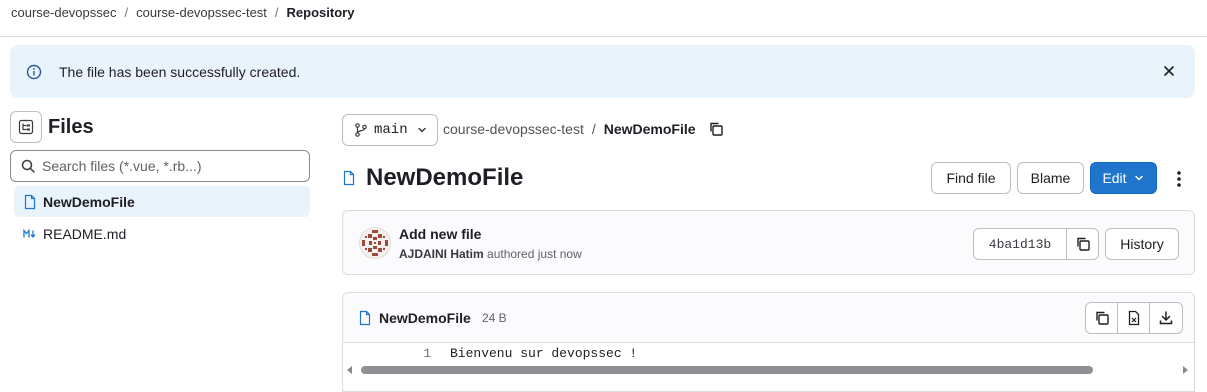  Describe the element at coordinates (1166, 318) in the screenshot. I see `download-icon` at that location.